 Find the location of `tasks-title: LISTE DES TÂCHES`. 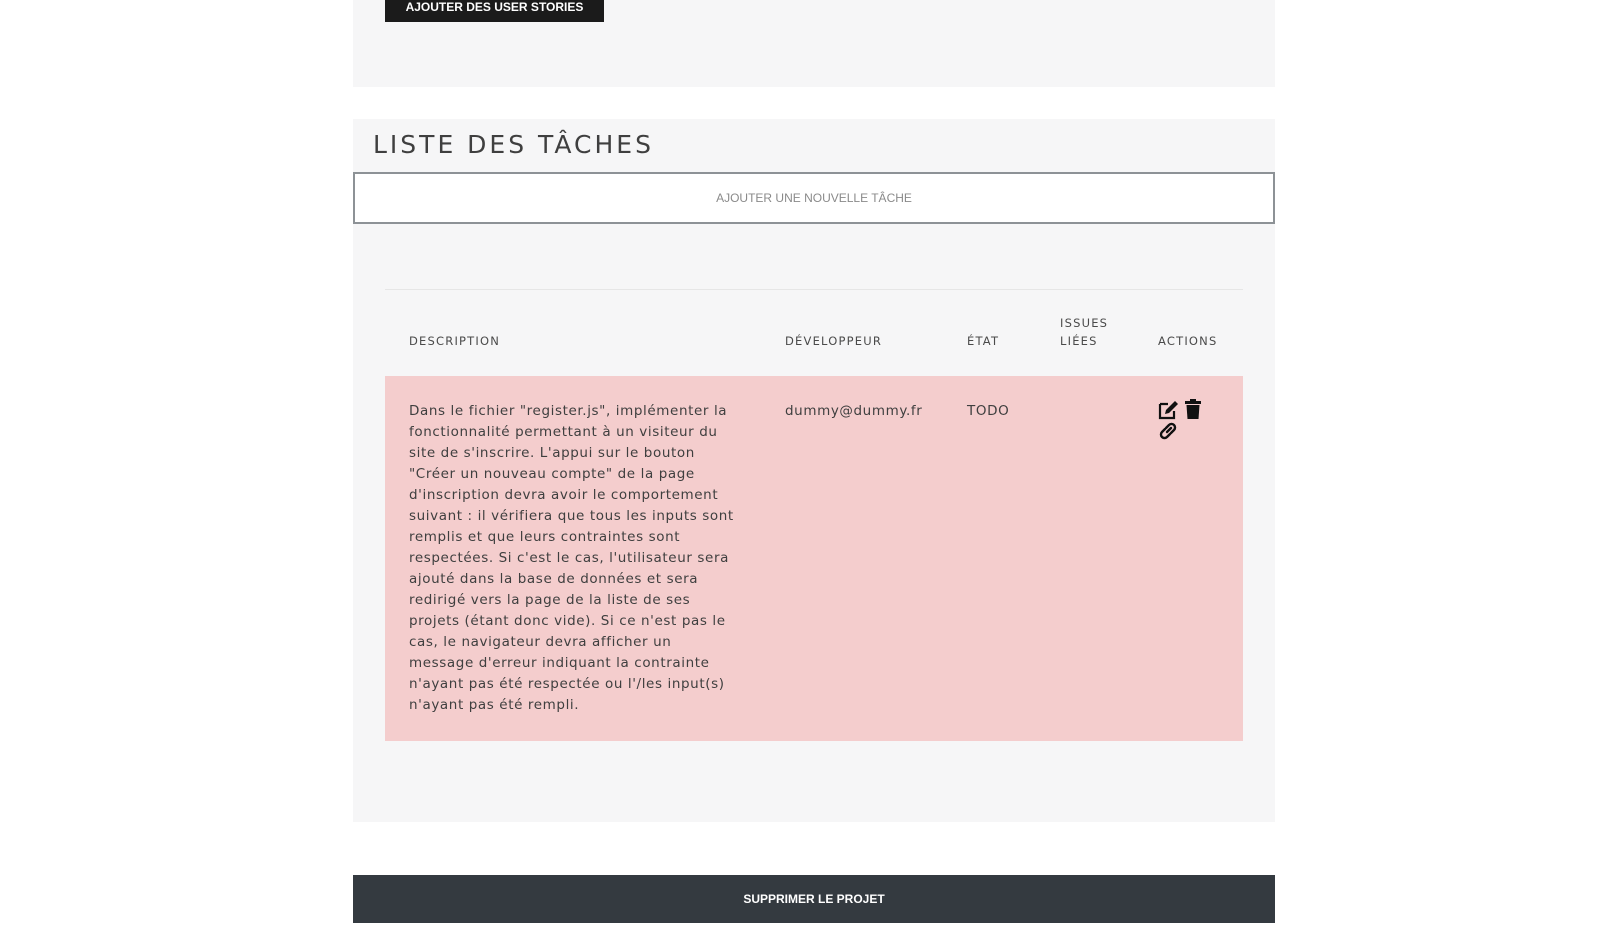

tasks-title: LISTE DES TÂCHES is located at coordinates (513, 144).